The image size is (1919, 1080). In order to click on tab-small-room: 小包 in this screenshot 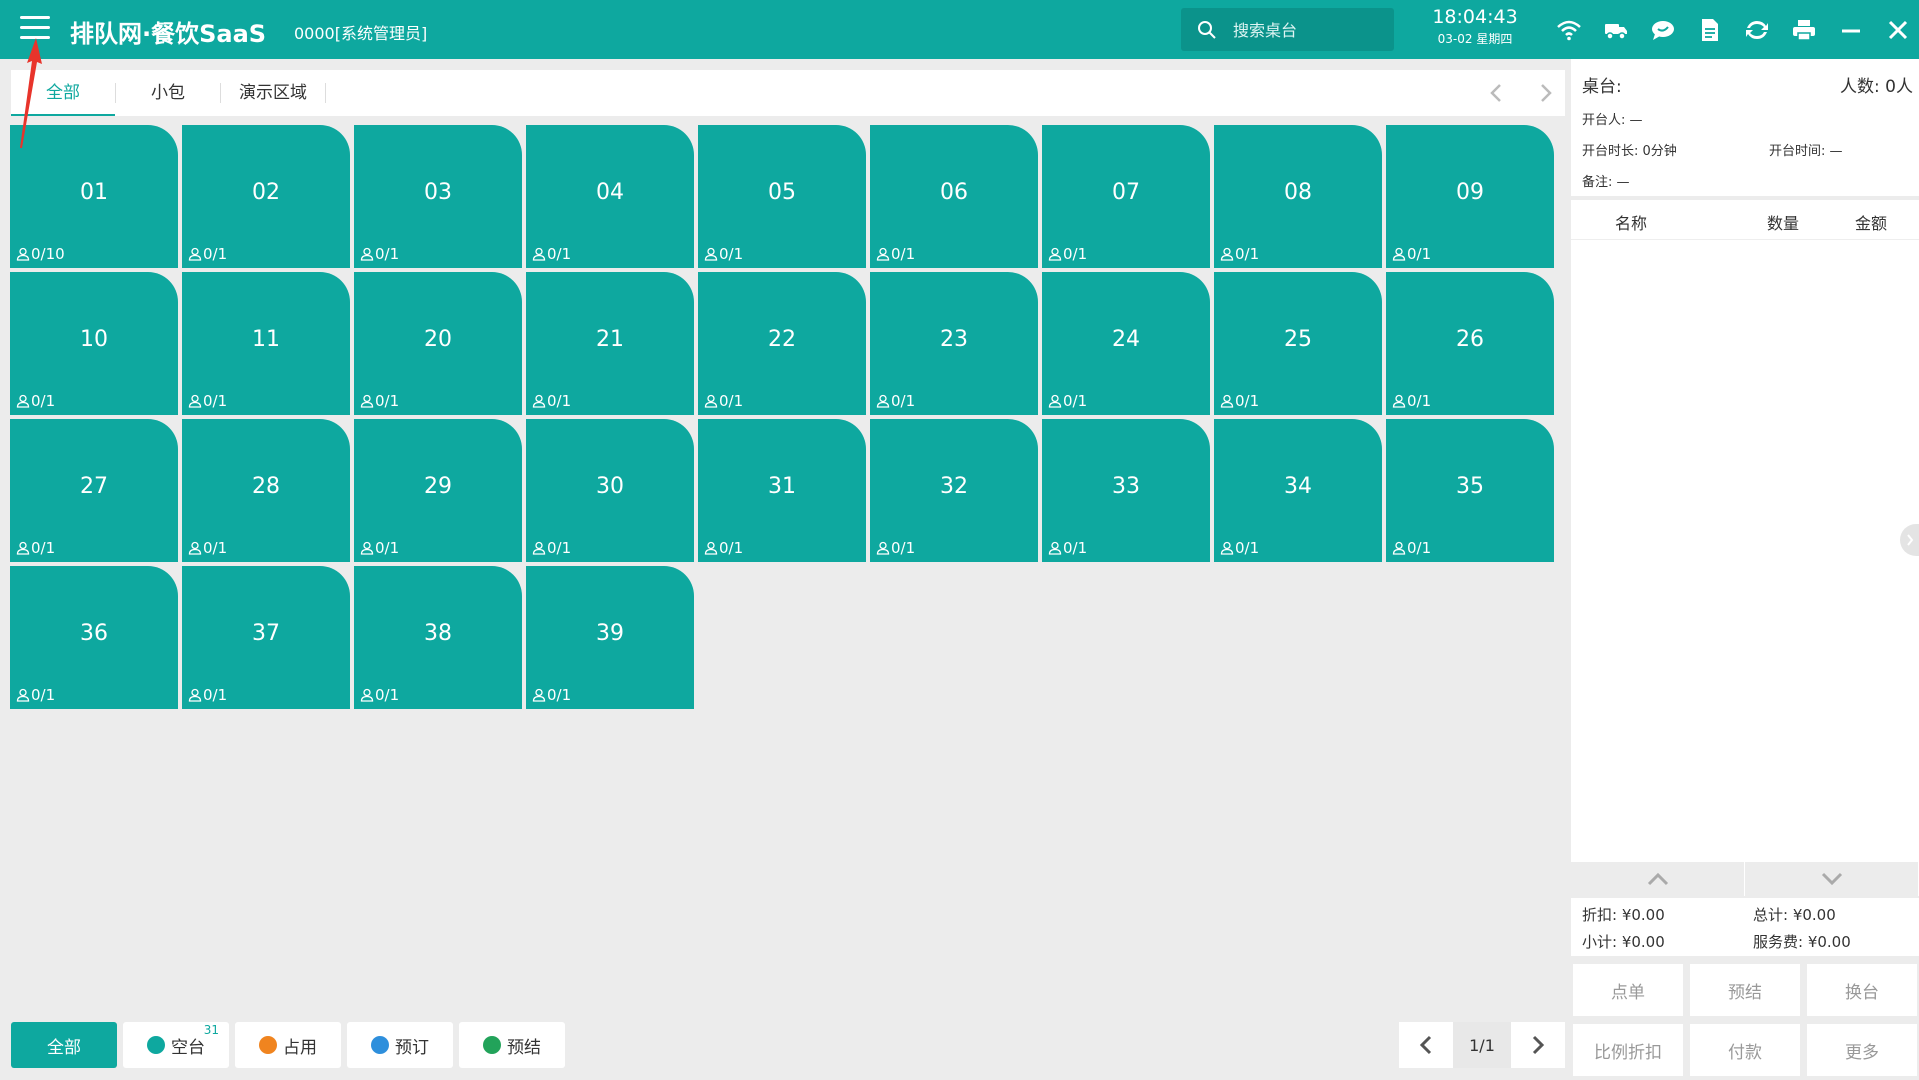, I will do `click(168, 93)`.